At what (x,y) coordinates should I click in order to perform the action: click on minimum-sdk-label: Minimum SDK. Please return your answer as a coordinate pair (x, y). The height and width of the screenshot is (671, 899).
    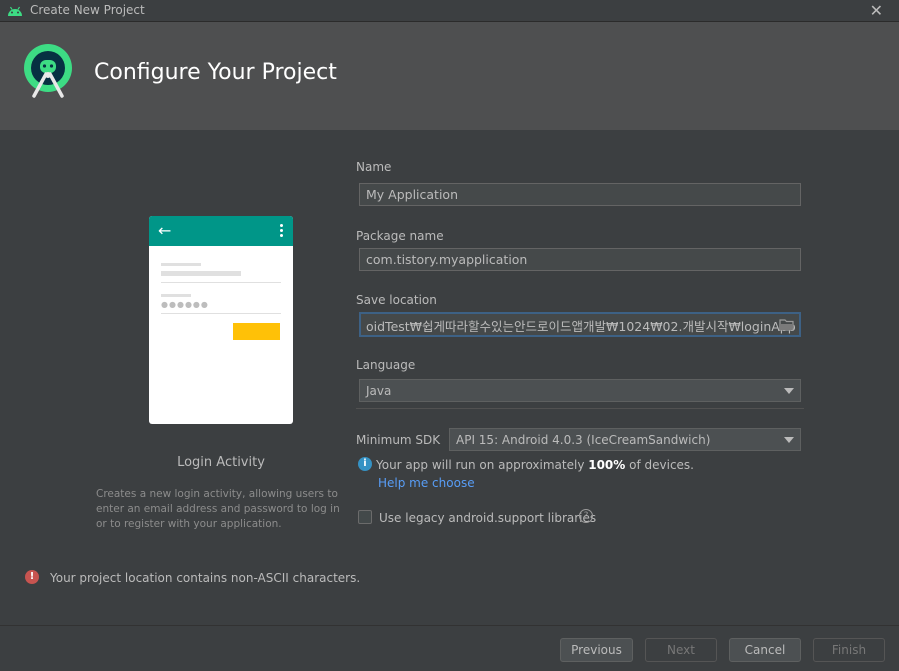
    Looking at the image, I should click on (398, 440).